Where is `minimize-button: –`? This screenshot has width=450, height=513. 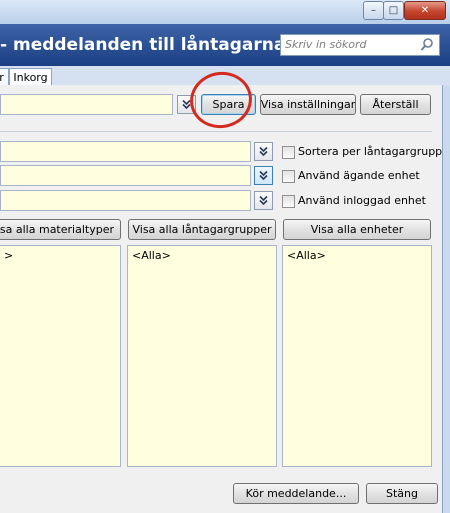
minimize-button: – is located at coordinates (373, 10).